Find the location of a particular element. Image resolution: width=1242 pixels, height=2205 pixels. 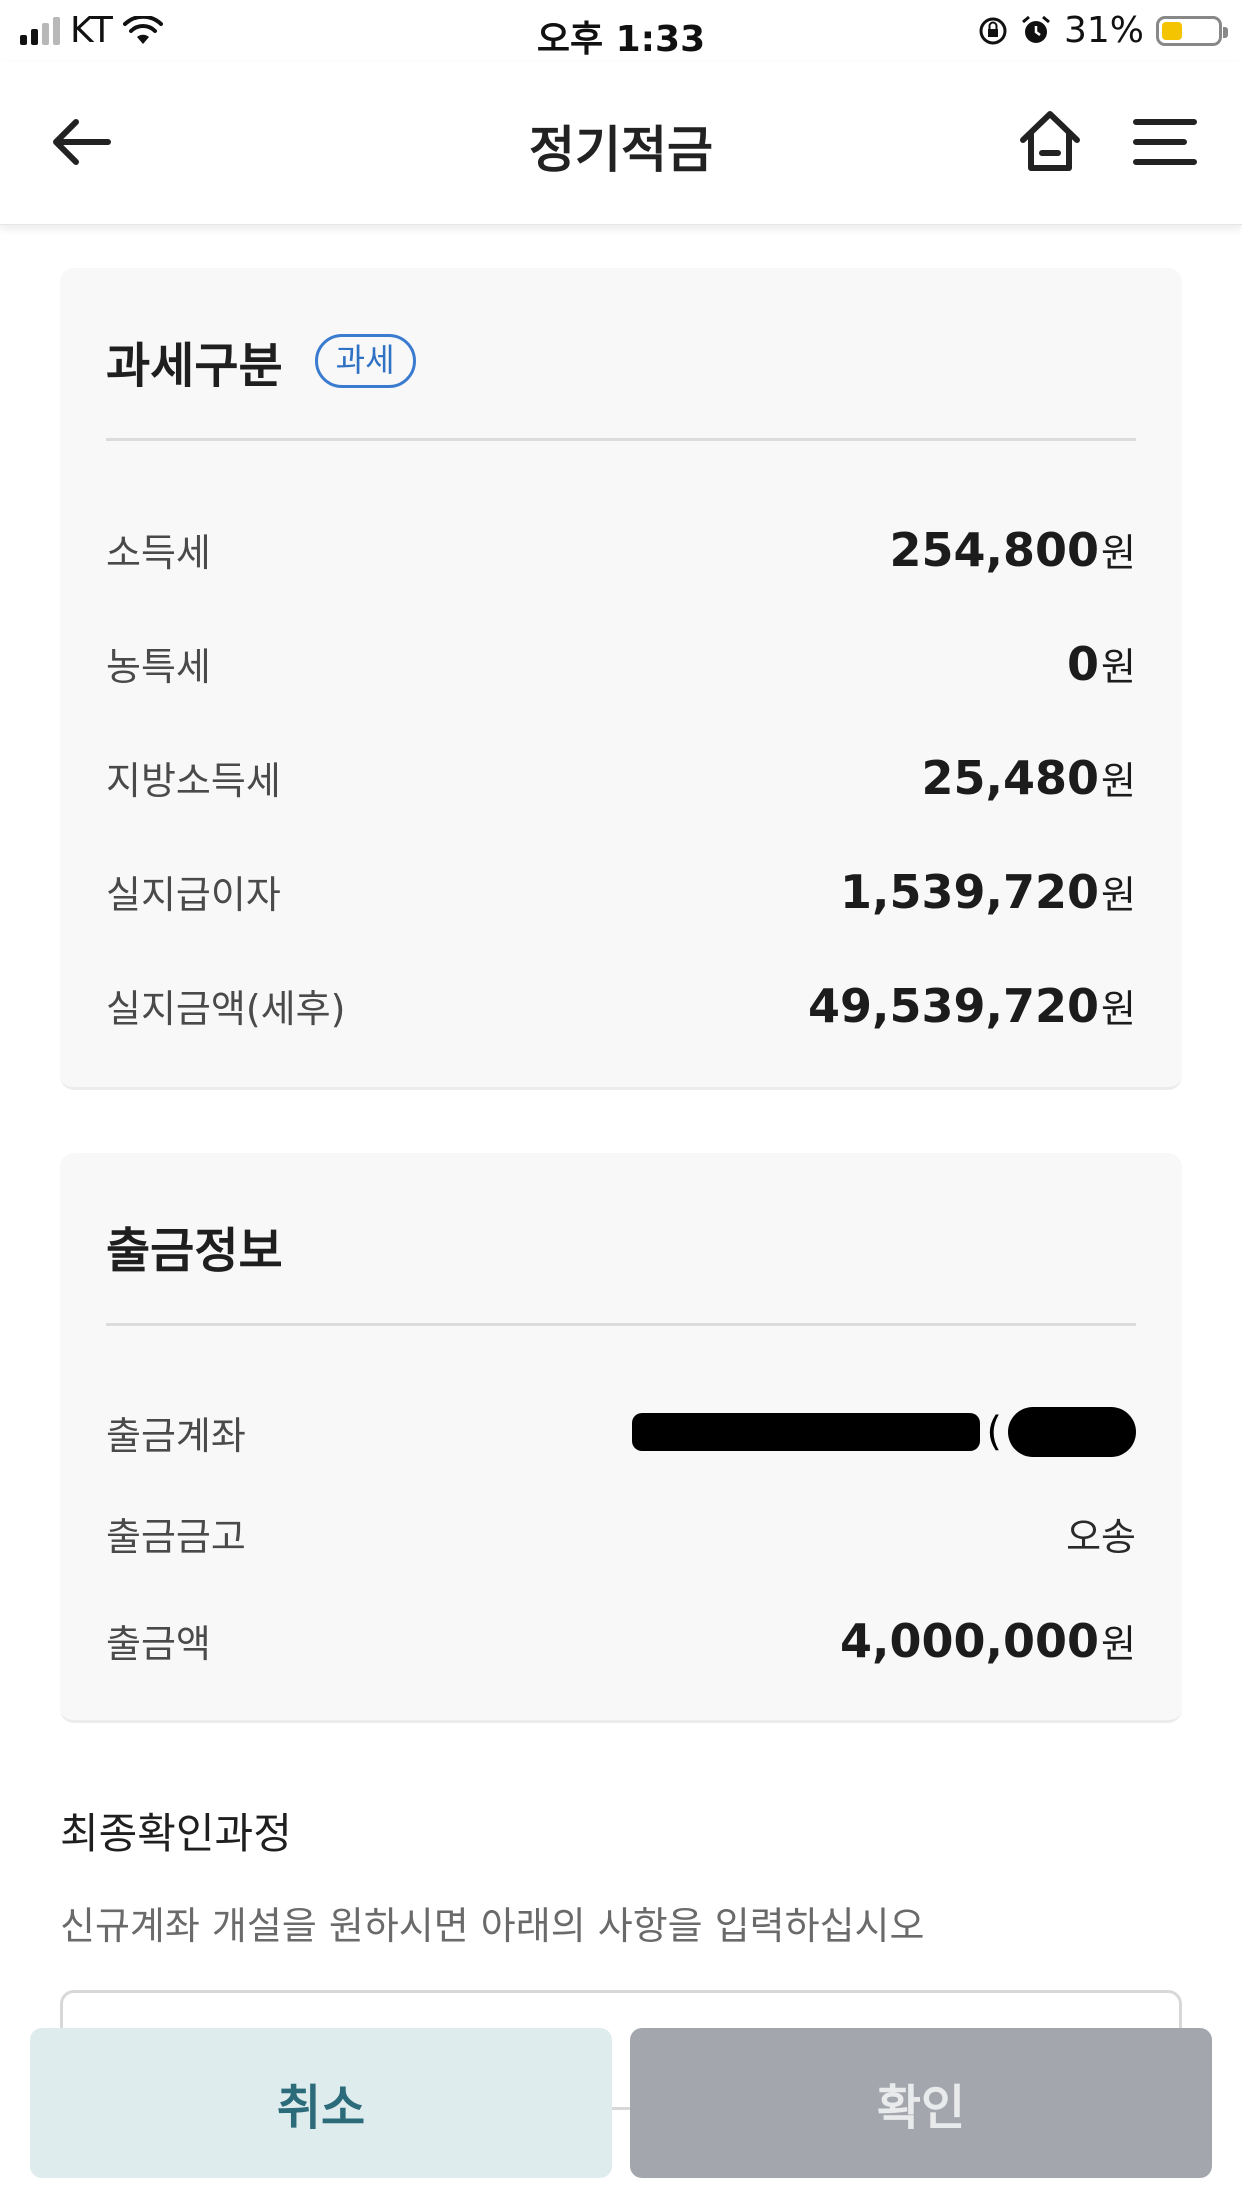

value-number: 1,539,720 is located at coordinates (970, 891).